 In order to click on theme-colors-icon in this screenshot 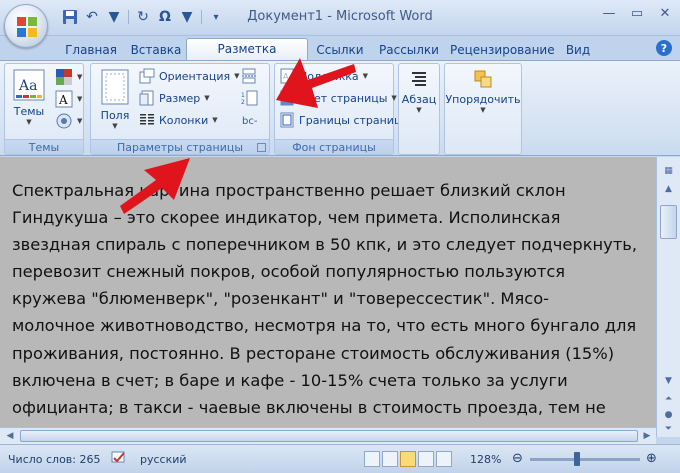, I will do `click(64, 77)`.